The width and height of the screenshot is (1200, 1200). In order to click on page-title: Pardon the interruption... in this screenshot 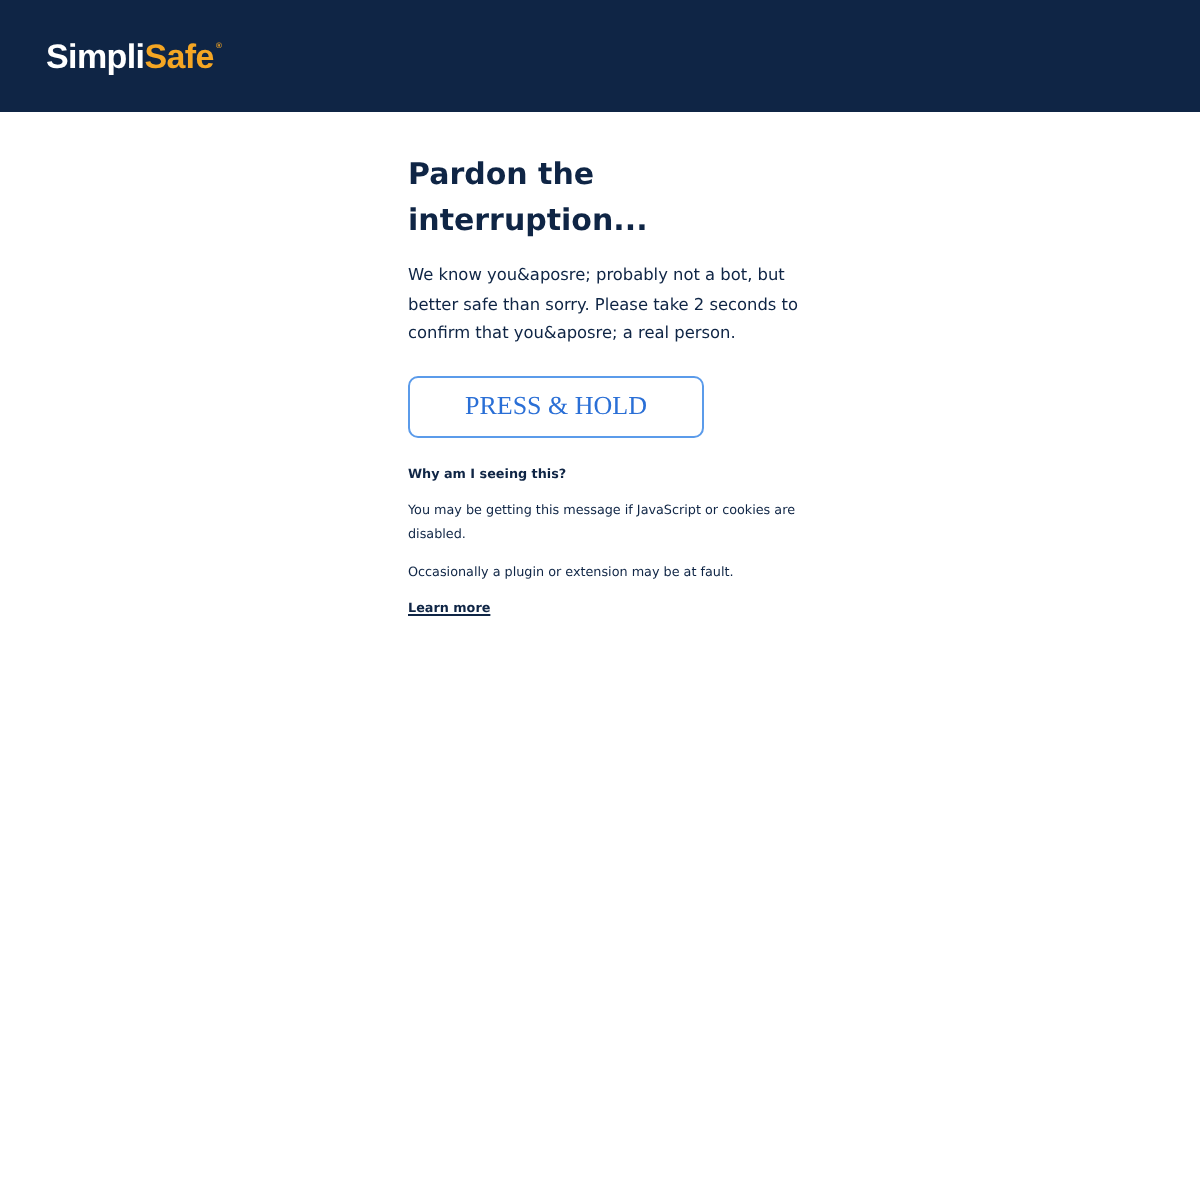, I will do `click(529, 198)`.